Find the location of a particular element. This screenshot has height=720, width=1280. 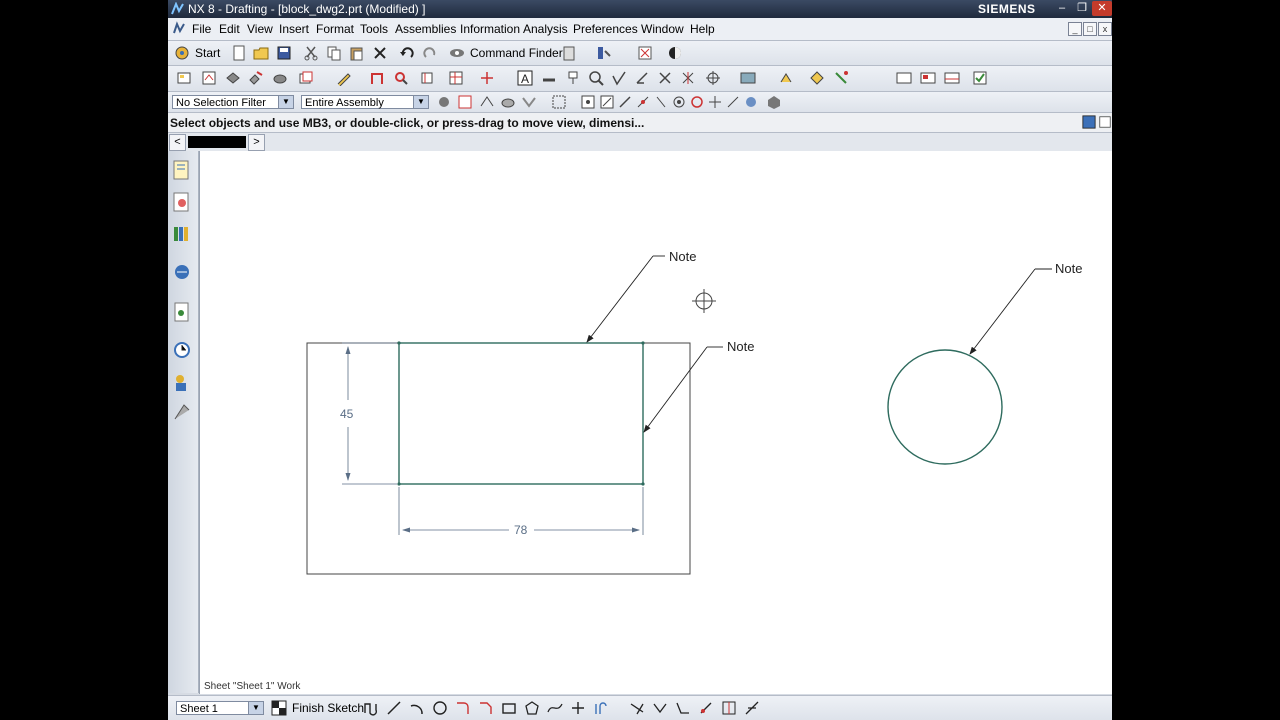

edit-style-icon is located at coordinates (786, 78).